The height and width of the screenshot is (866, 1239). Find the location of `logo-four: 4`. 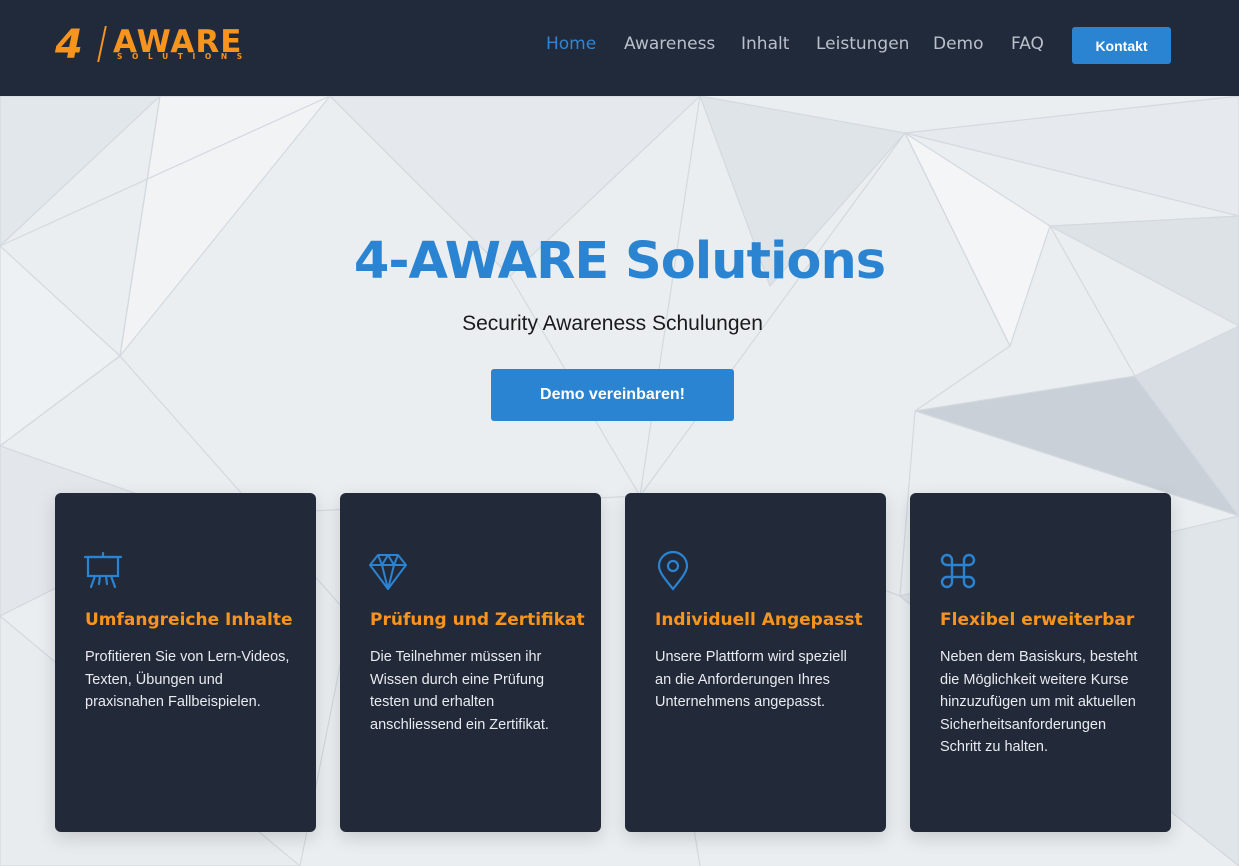

logo-four: 4 is located at coordinates (69, 45).